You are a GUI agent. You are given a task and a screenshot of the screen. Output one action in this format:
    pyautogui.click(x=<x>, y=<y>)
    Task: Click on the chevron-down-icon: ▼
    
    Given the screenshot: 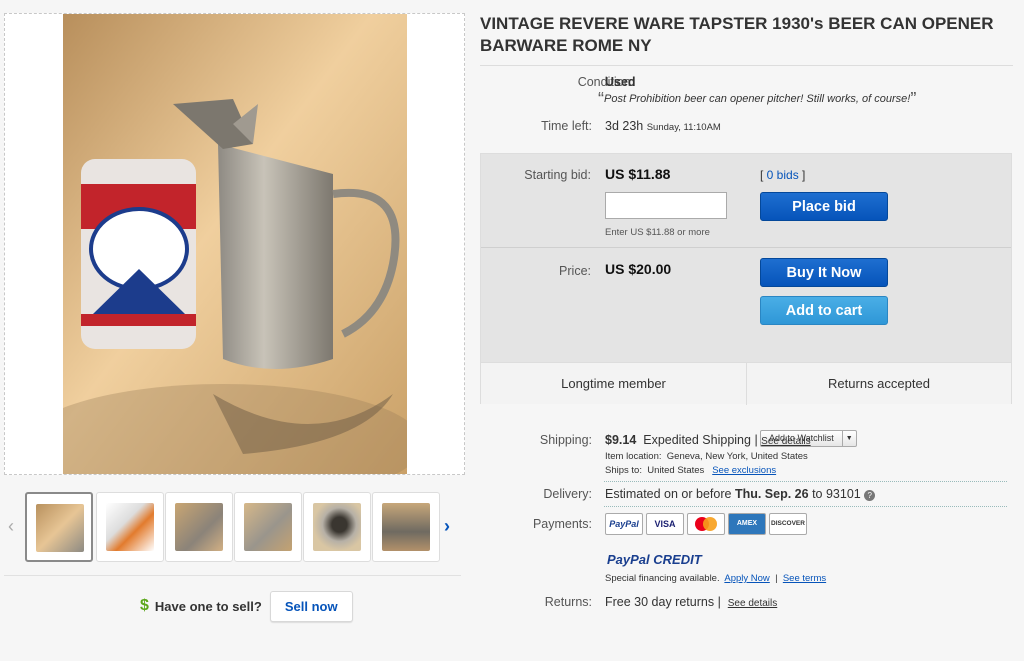 What is the action you would take?
    pyautogui.click(x=848, y=438)
    